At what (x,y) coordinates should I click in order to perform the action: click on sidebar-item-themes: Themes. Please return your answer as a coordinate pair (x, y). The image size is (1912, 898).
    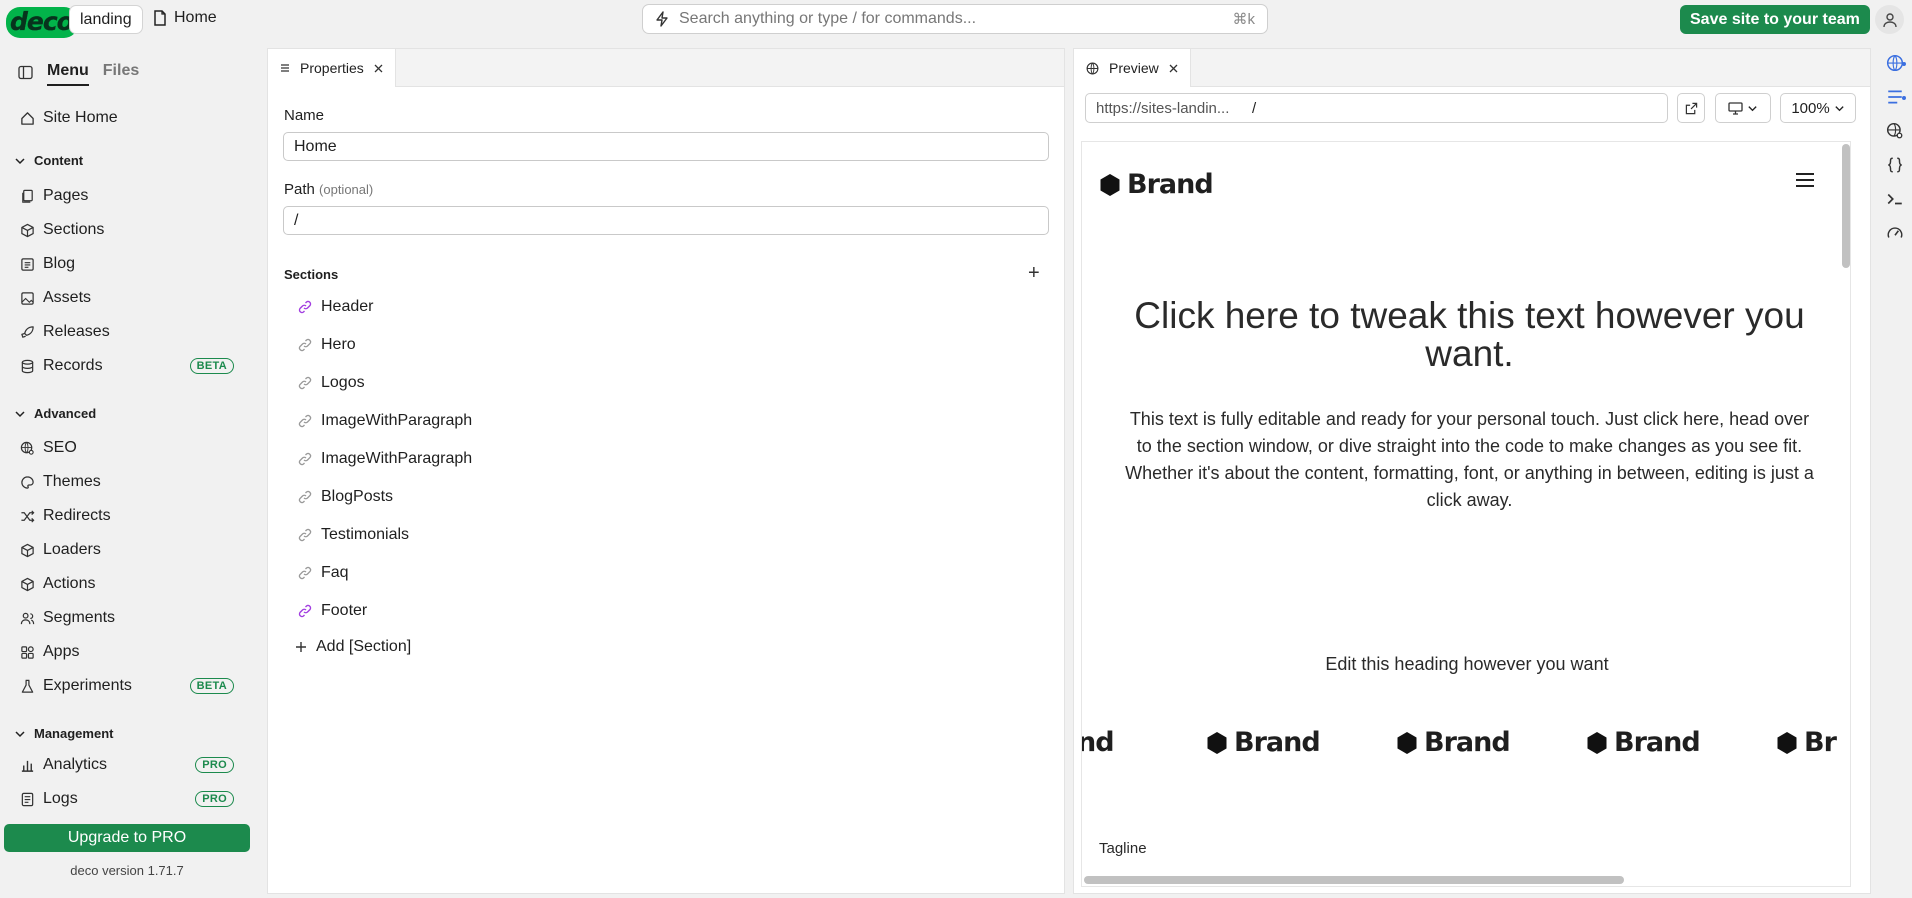
    Looking at the image, I should click on (127, 482).